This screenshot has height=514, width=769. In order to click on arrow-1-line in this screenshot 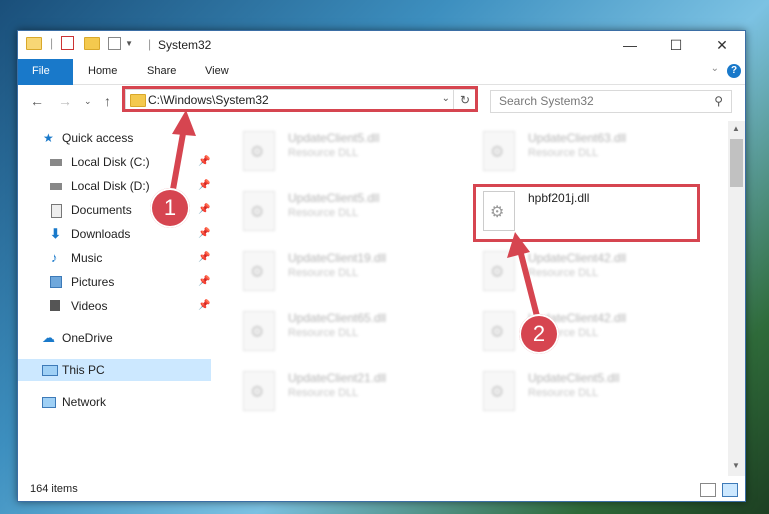, I will do `click(178, 161)`.